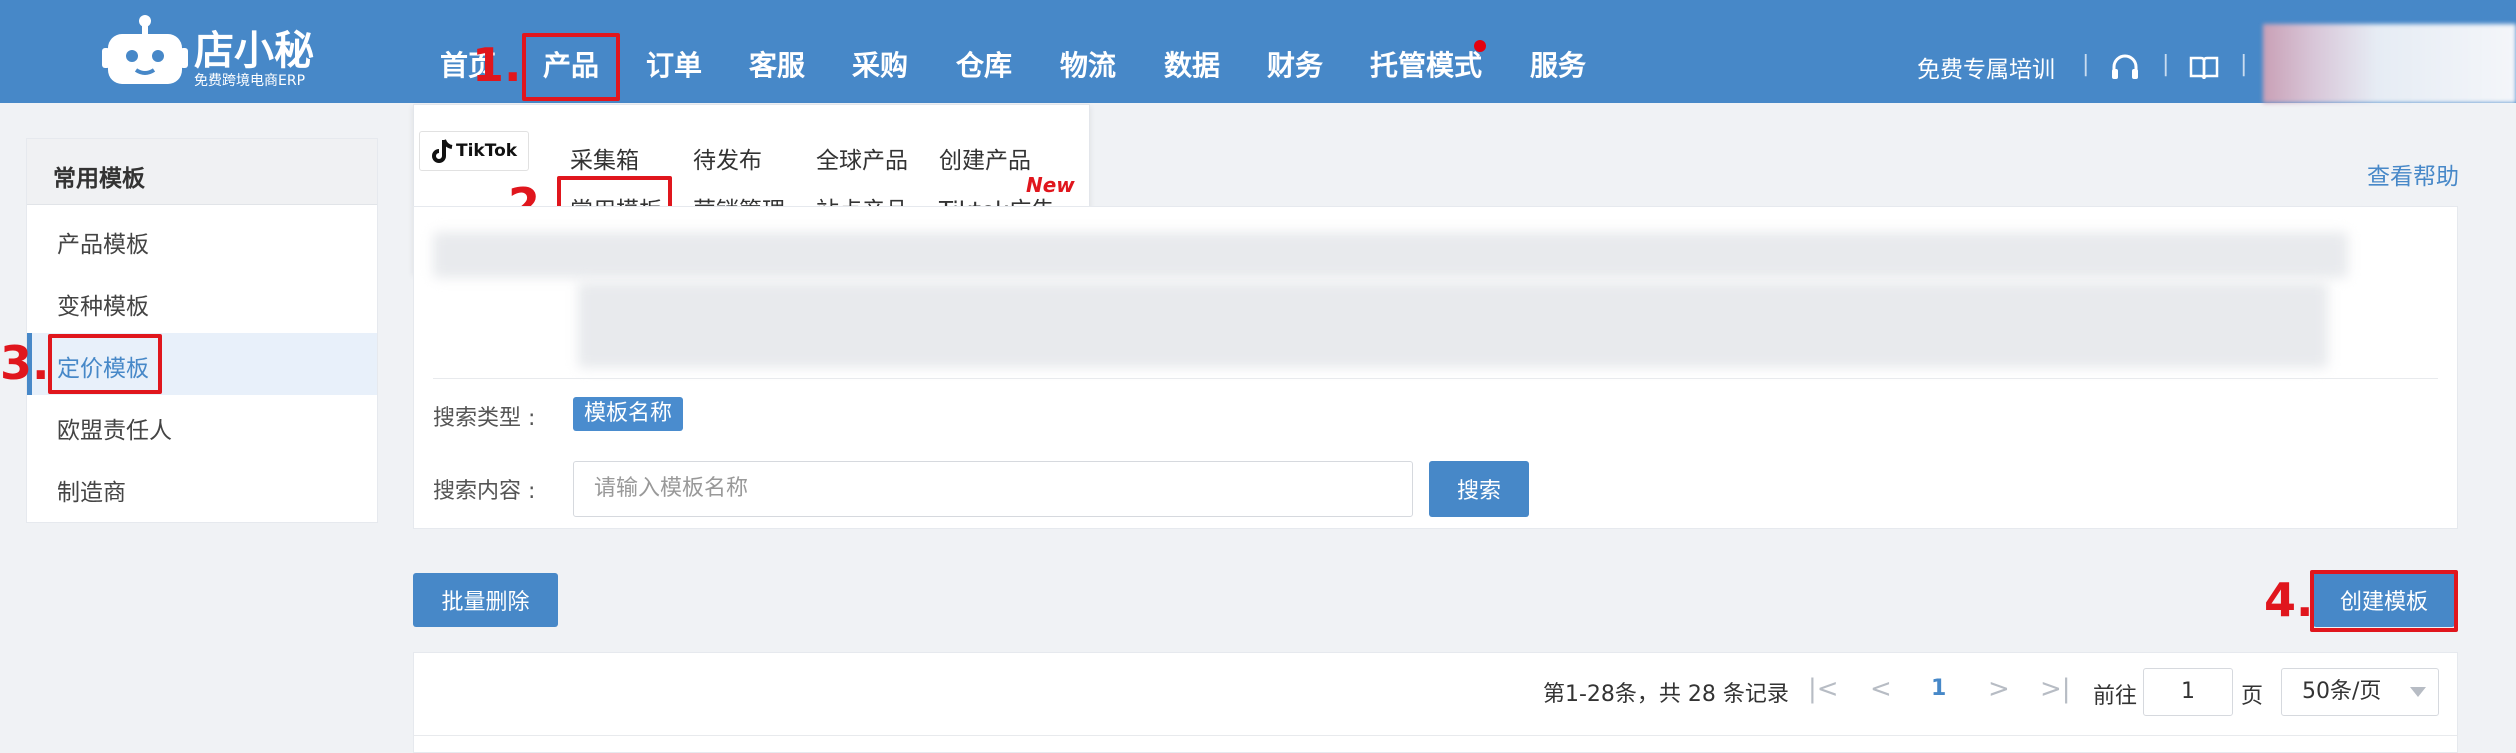 The width and height of the screenshot is (2516, 753). I want to click on search-type-tag: 模板名称, so click(628, 414).